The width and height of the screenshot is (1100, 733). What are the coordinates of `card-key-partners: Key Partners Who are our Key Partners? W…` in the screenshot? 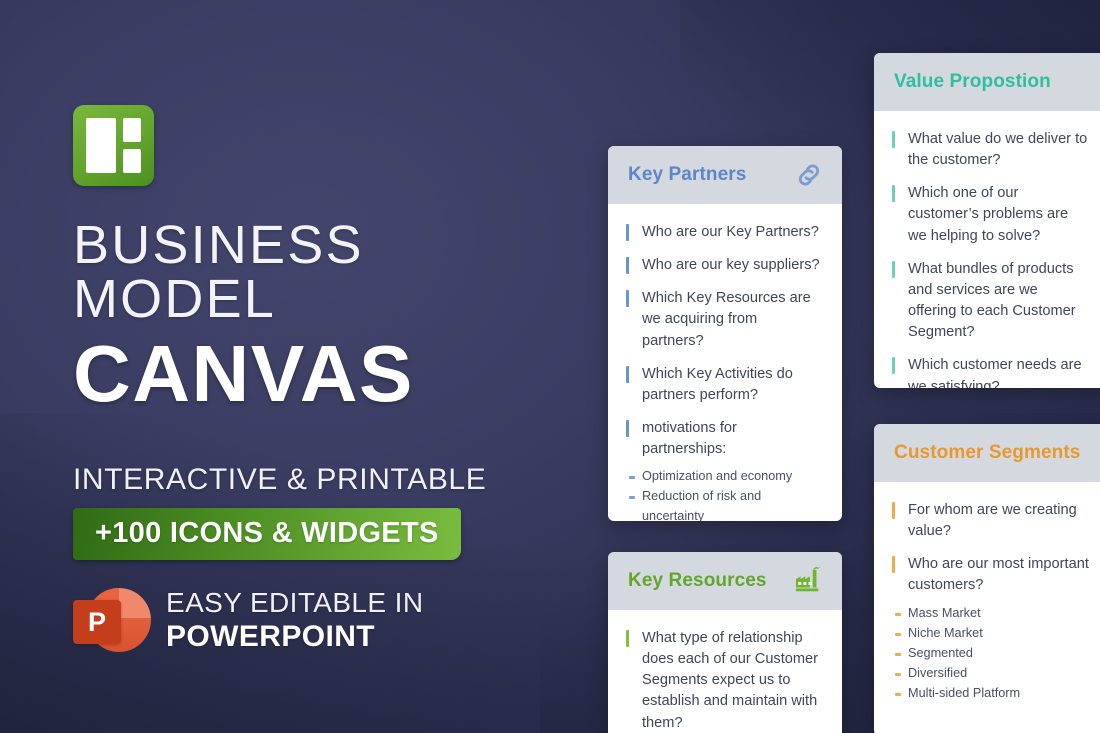 It's located at (725, 333).